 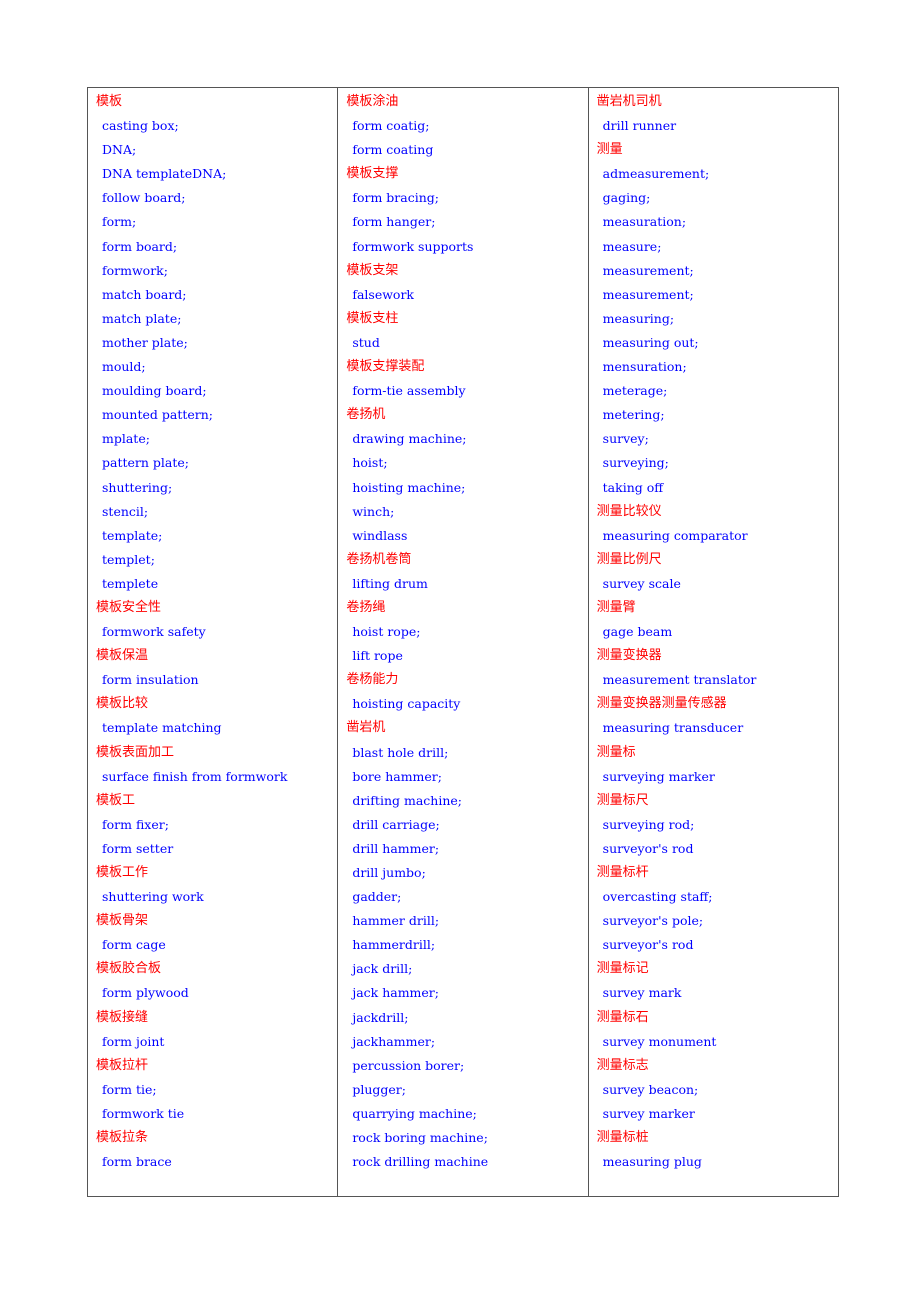 What do you see at coordinates (394, 945) in the screenshot?
I see `glossary-translation: hammerdrill;` at bounding box center [394, 945].